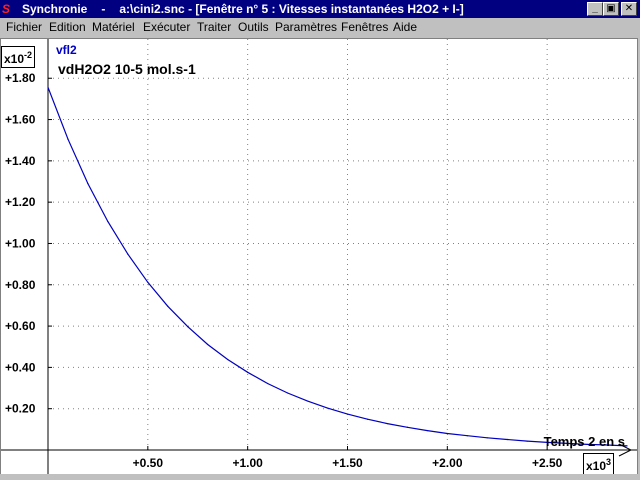 Image resolution: width=640 pixels, height=480 pixels. I want to click on close-button: ✕, so click(629, 9).